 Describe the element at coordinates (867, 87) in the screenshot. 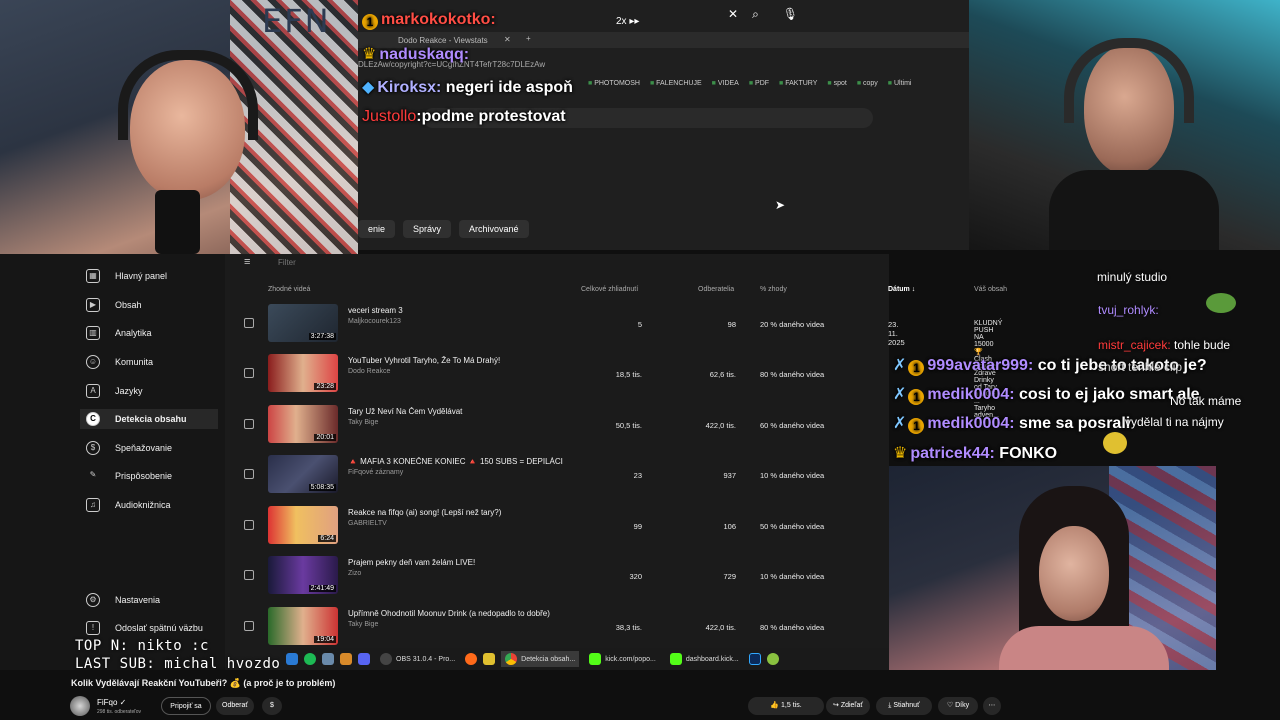

I see `bookmark: copy` at that location.